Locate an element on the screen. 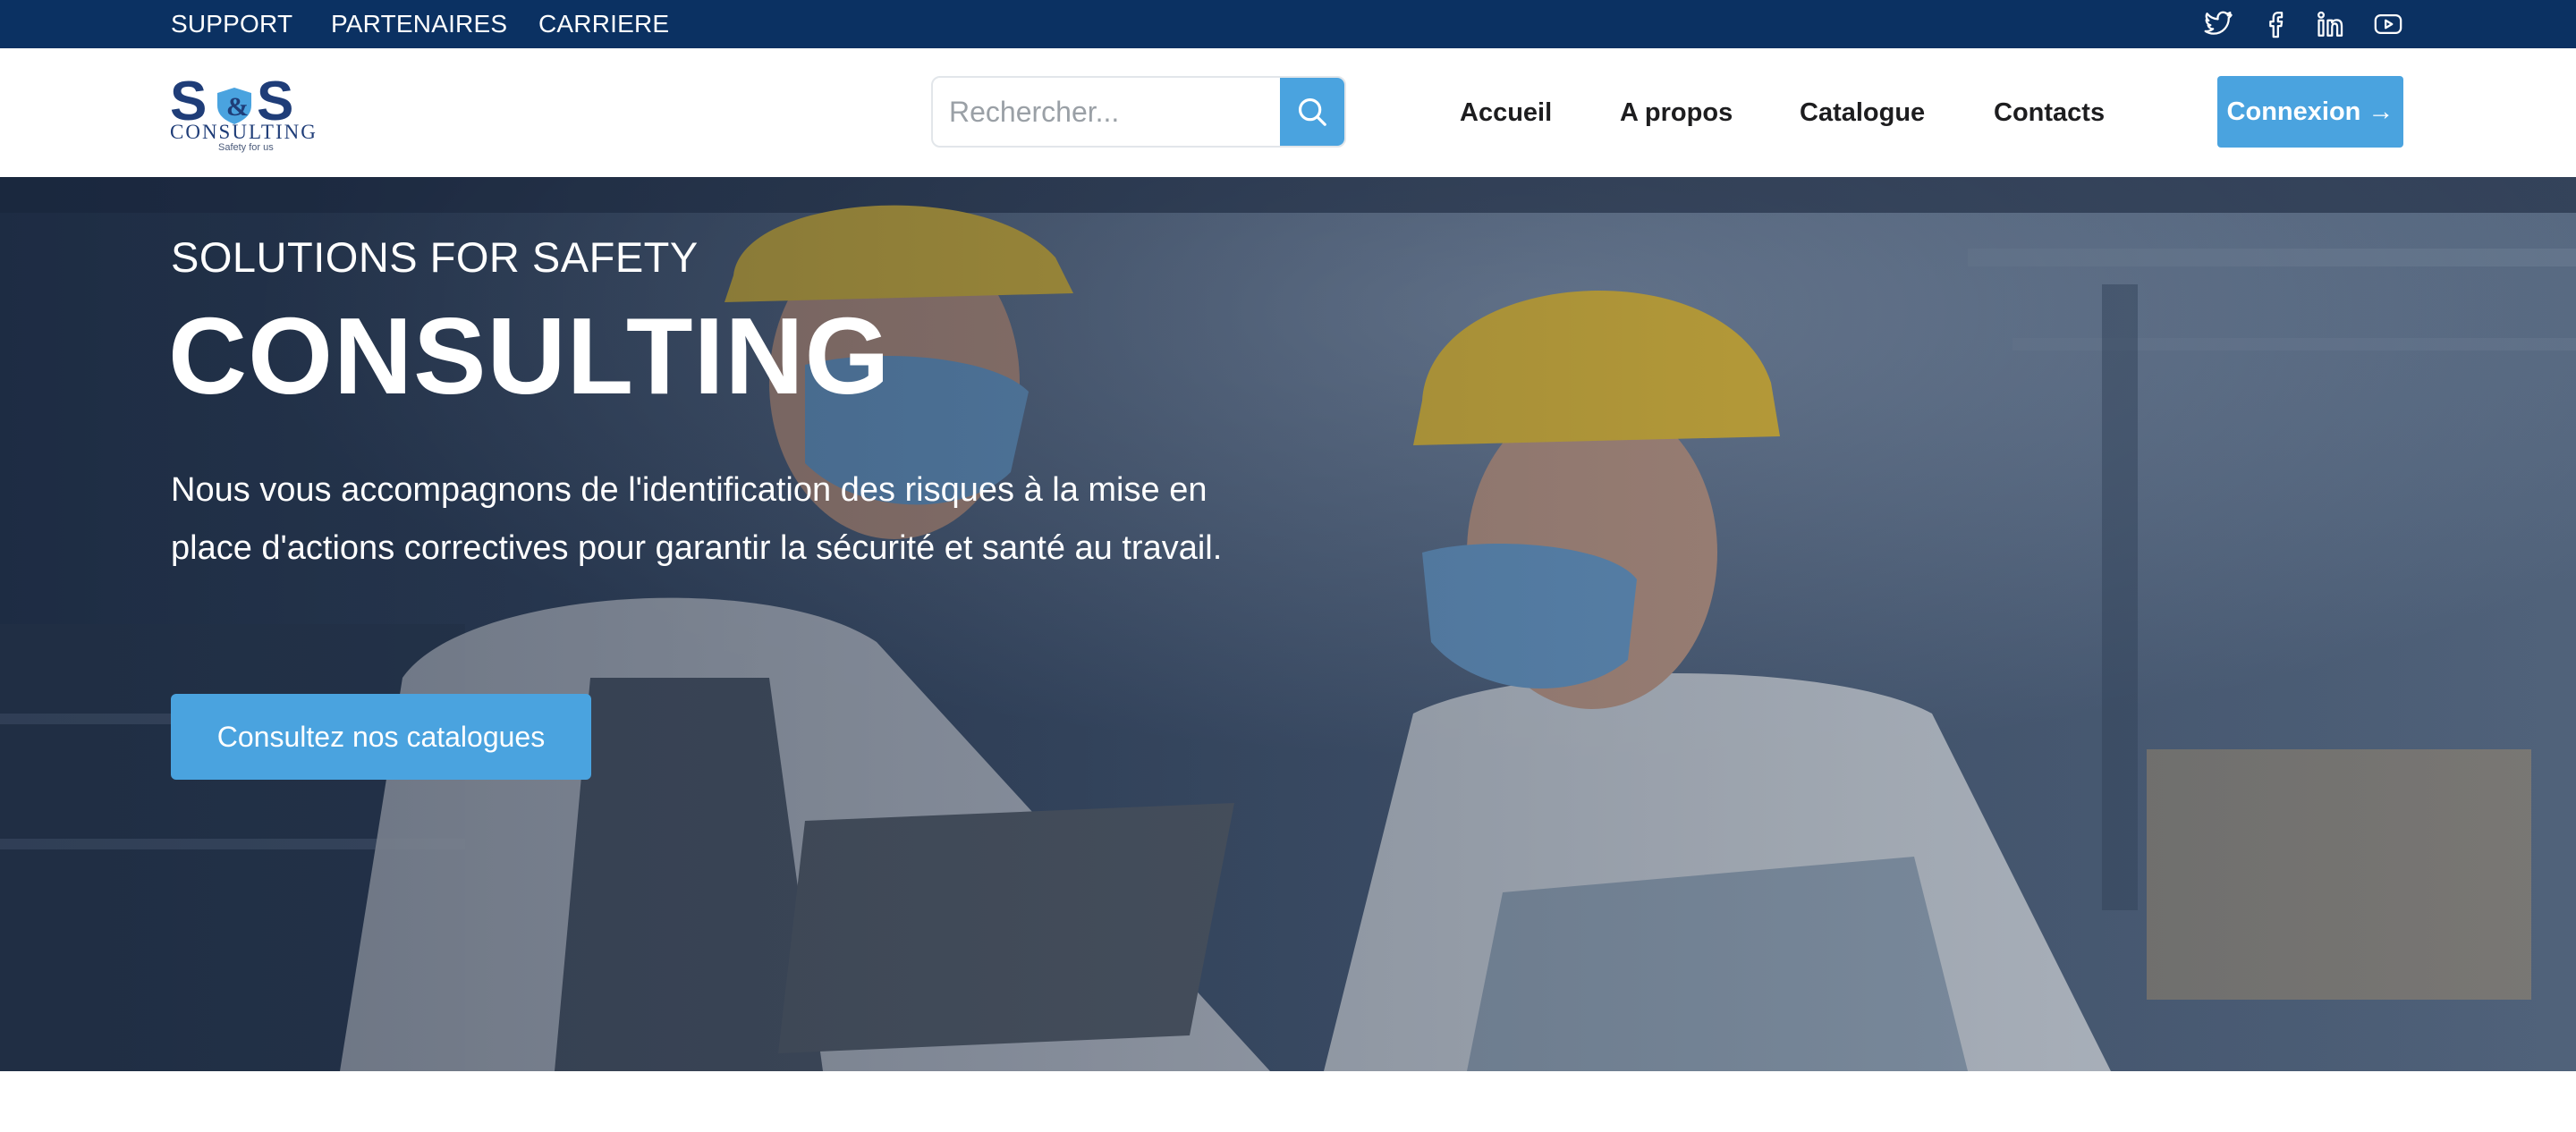  nav-catalogue: Catalogue is located at coordinates (1862, 112).